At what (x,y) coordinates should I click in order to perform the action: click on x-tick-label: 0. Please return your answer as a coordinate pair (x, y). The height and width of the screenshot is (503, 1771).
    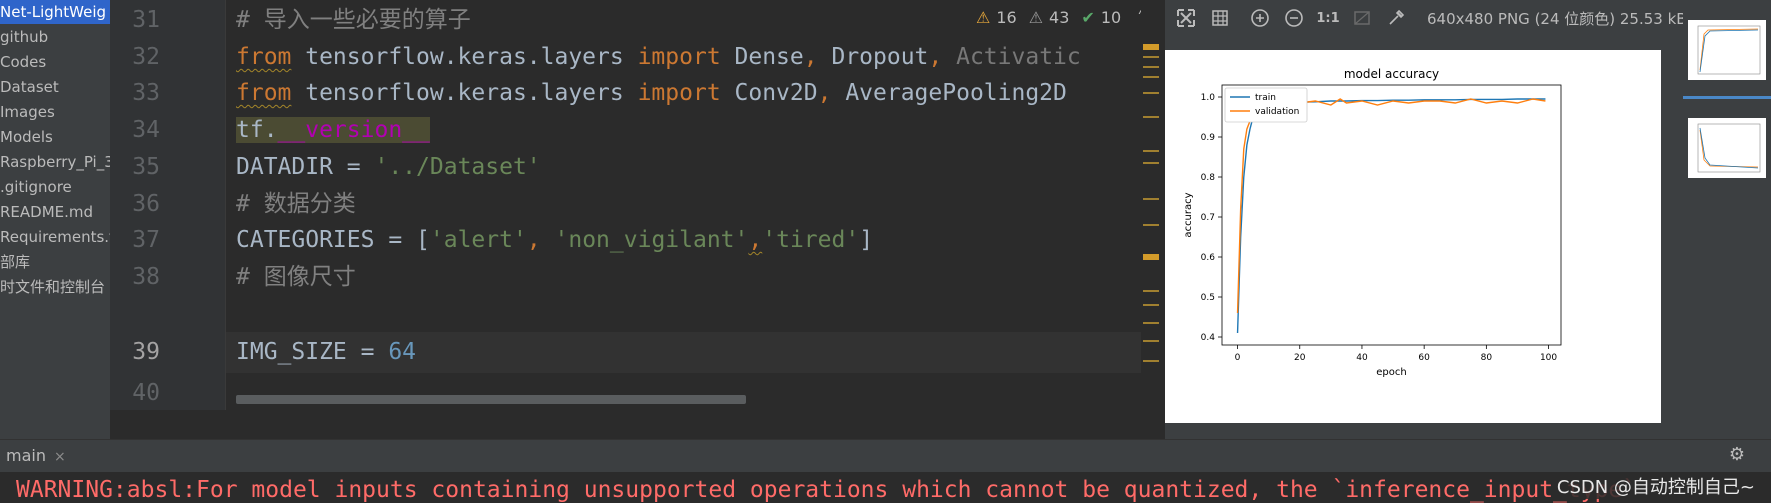
    Looking at the image, I should click on (1238, 358).